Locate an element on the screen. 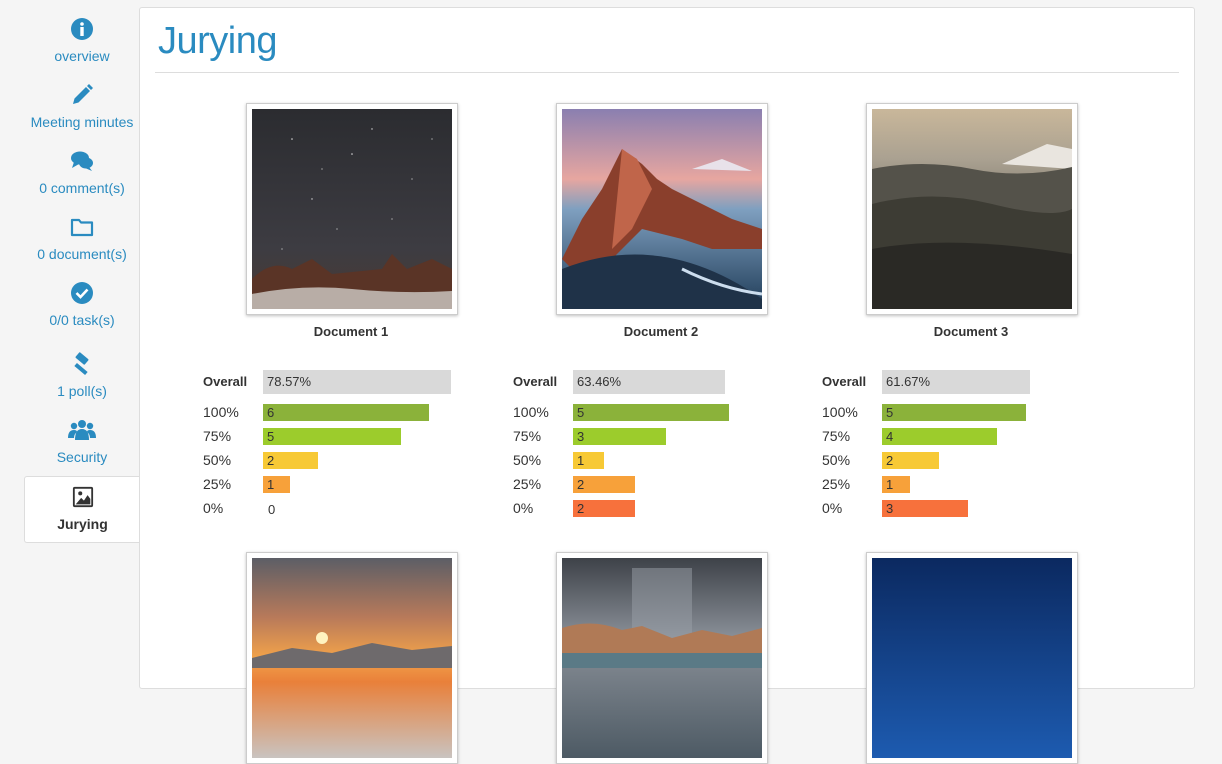 The height and width of the screenshot is (764, 1222). check-circle-icon is located at coordinates (82, 293).